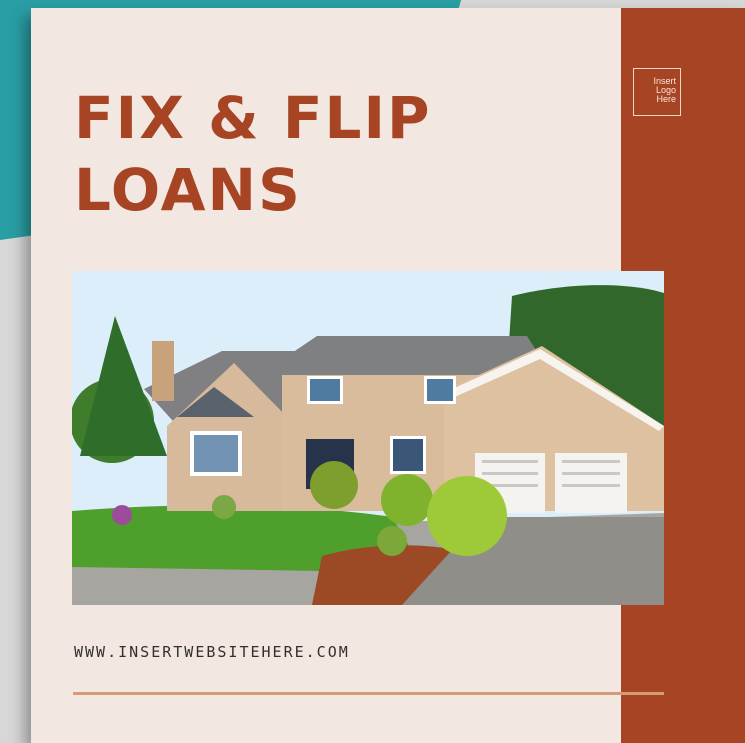 Image resolution: width=745 pixels, height=743 pixels. I want to click on logo-placeholder: Insert Logo Here, so click(657, 92).